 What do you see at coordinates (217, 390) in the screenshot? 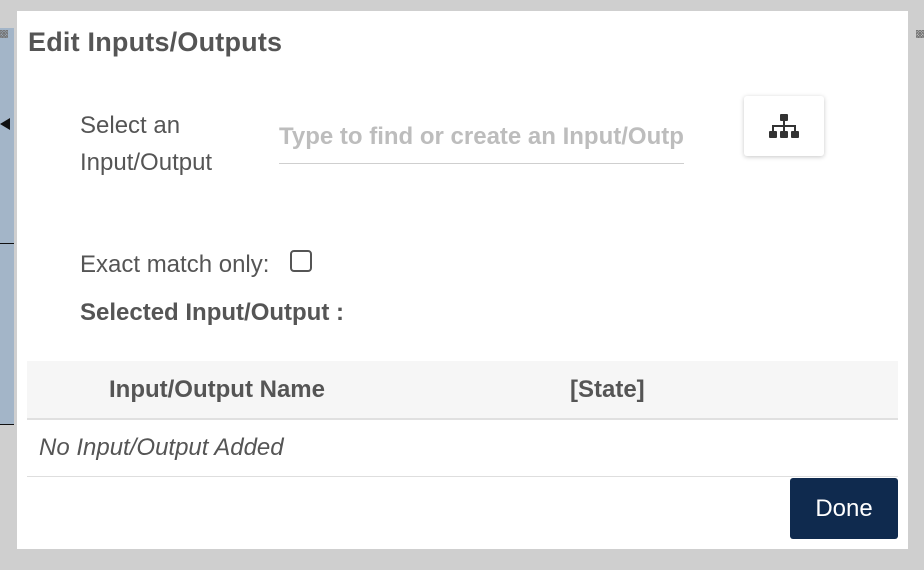
I see `column-header-name: Input/Output Name` at bounding box center [217, 390].